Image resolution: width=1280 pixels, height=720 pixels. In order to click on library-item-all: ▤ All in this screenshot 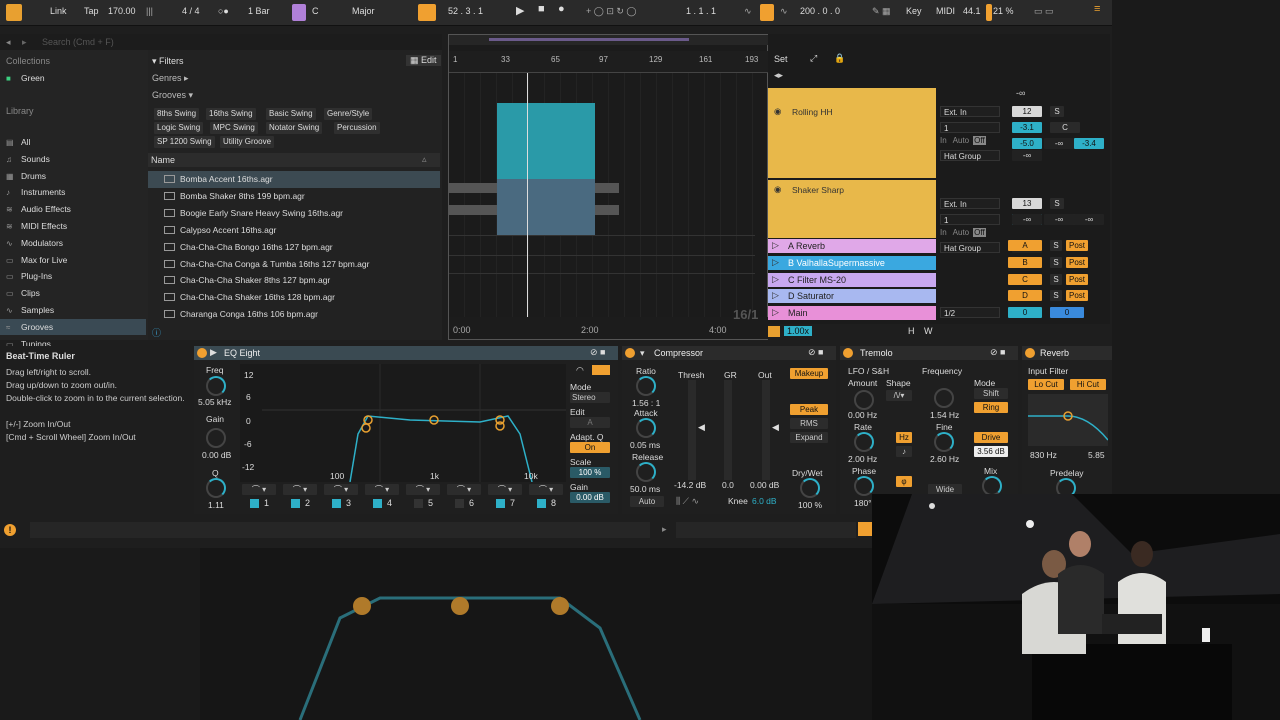, I will do `click(76, 142)`.